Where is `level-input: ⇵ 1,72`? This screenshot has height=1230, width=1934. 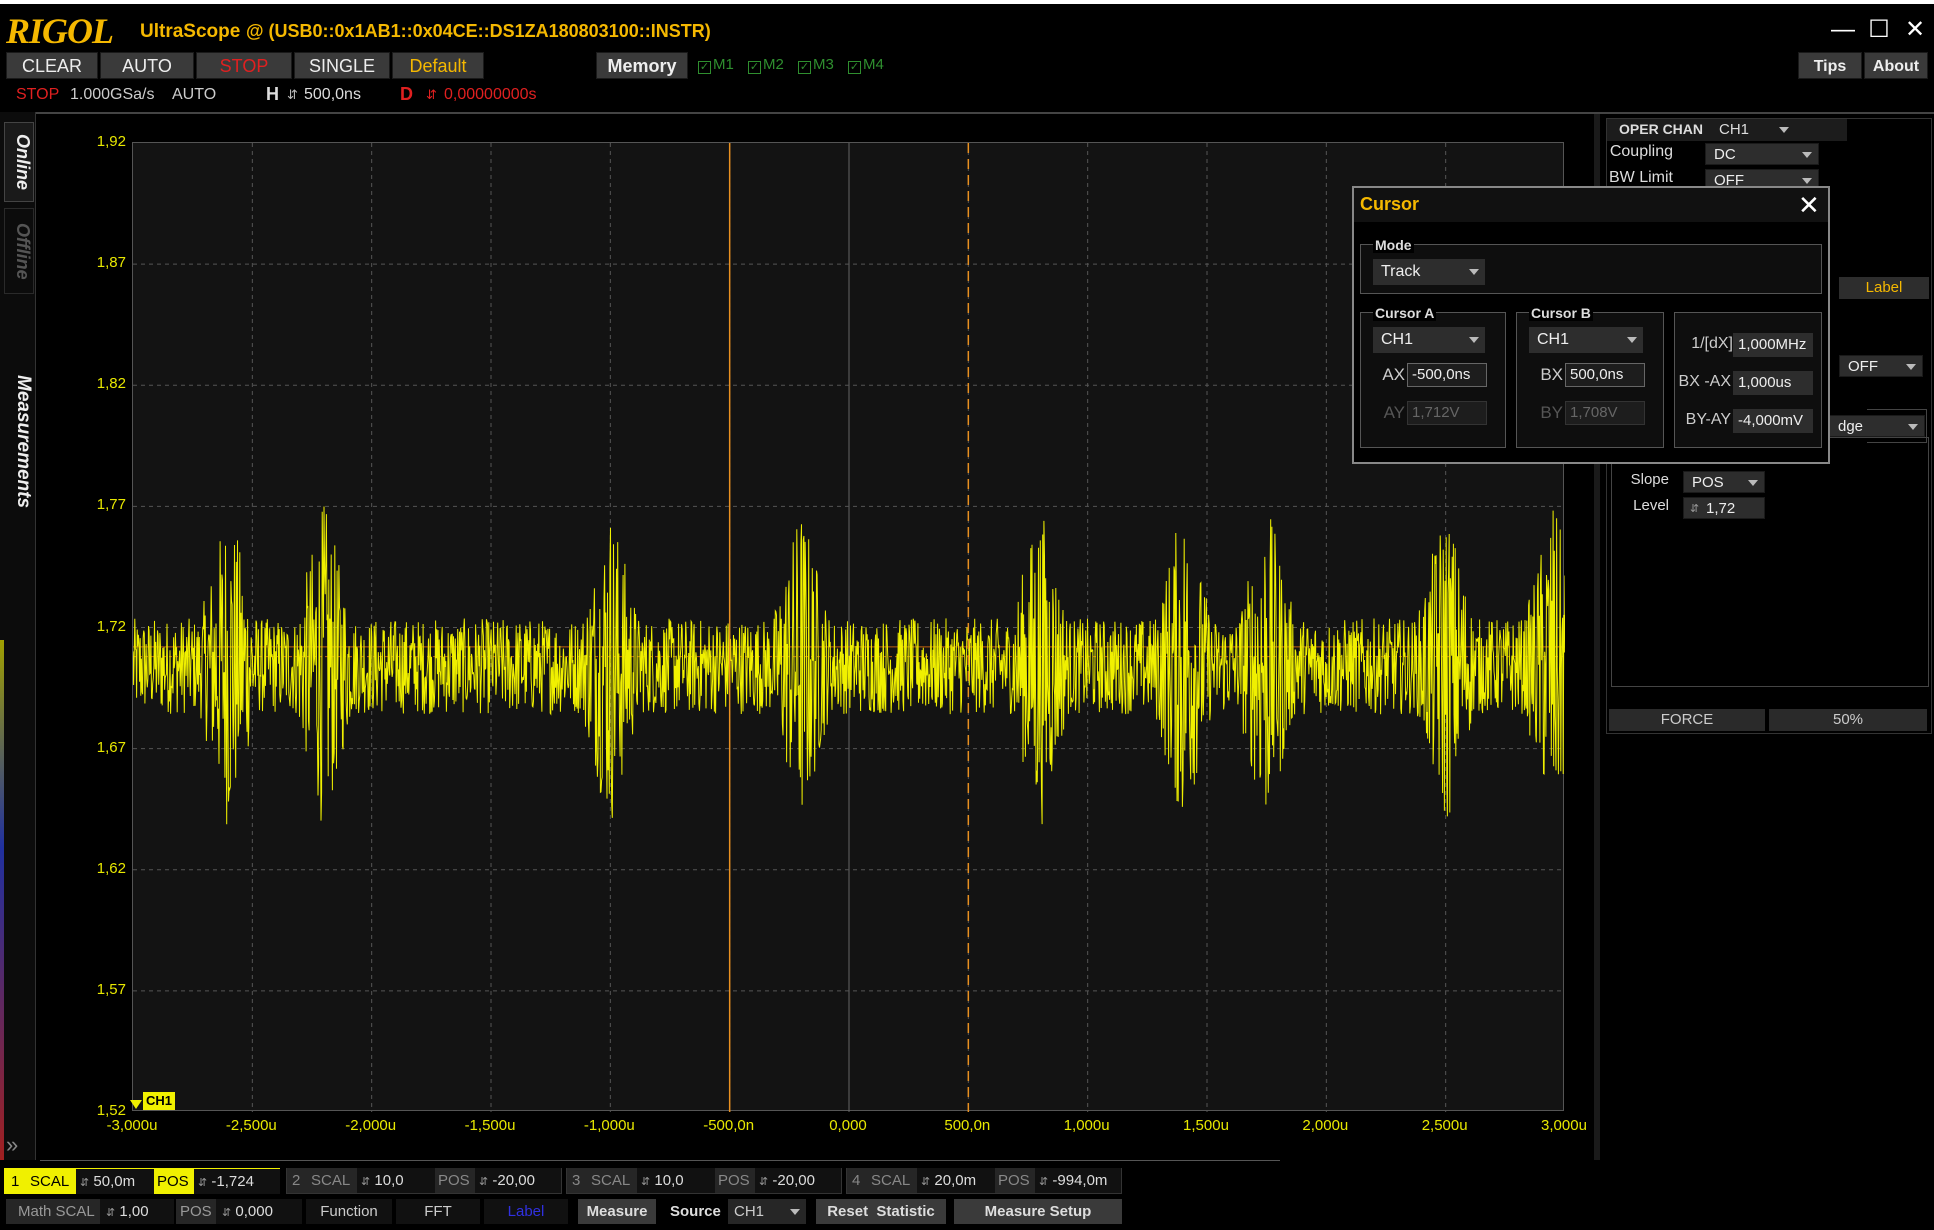
level-input: ⇵ 1,72 is located at coordinates (1724, 508).